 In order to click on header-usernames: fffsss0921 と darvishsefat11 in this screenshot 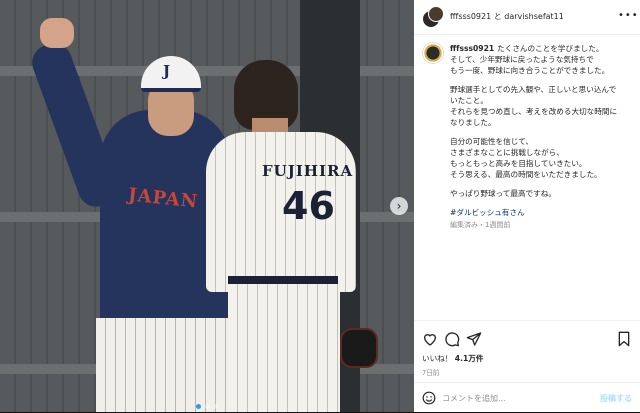, I will do `click(507, 16)`.